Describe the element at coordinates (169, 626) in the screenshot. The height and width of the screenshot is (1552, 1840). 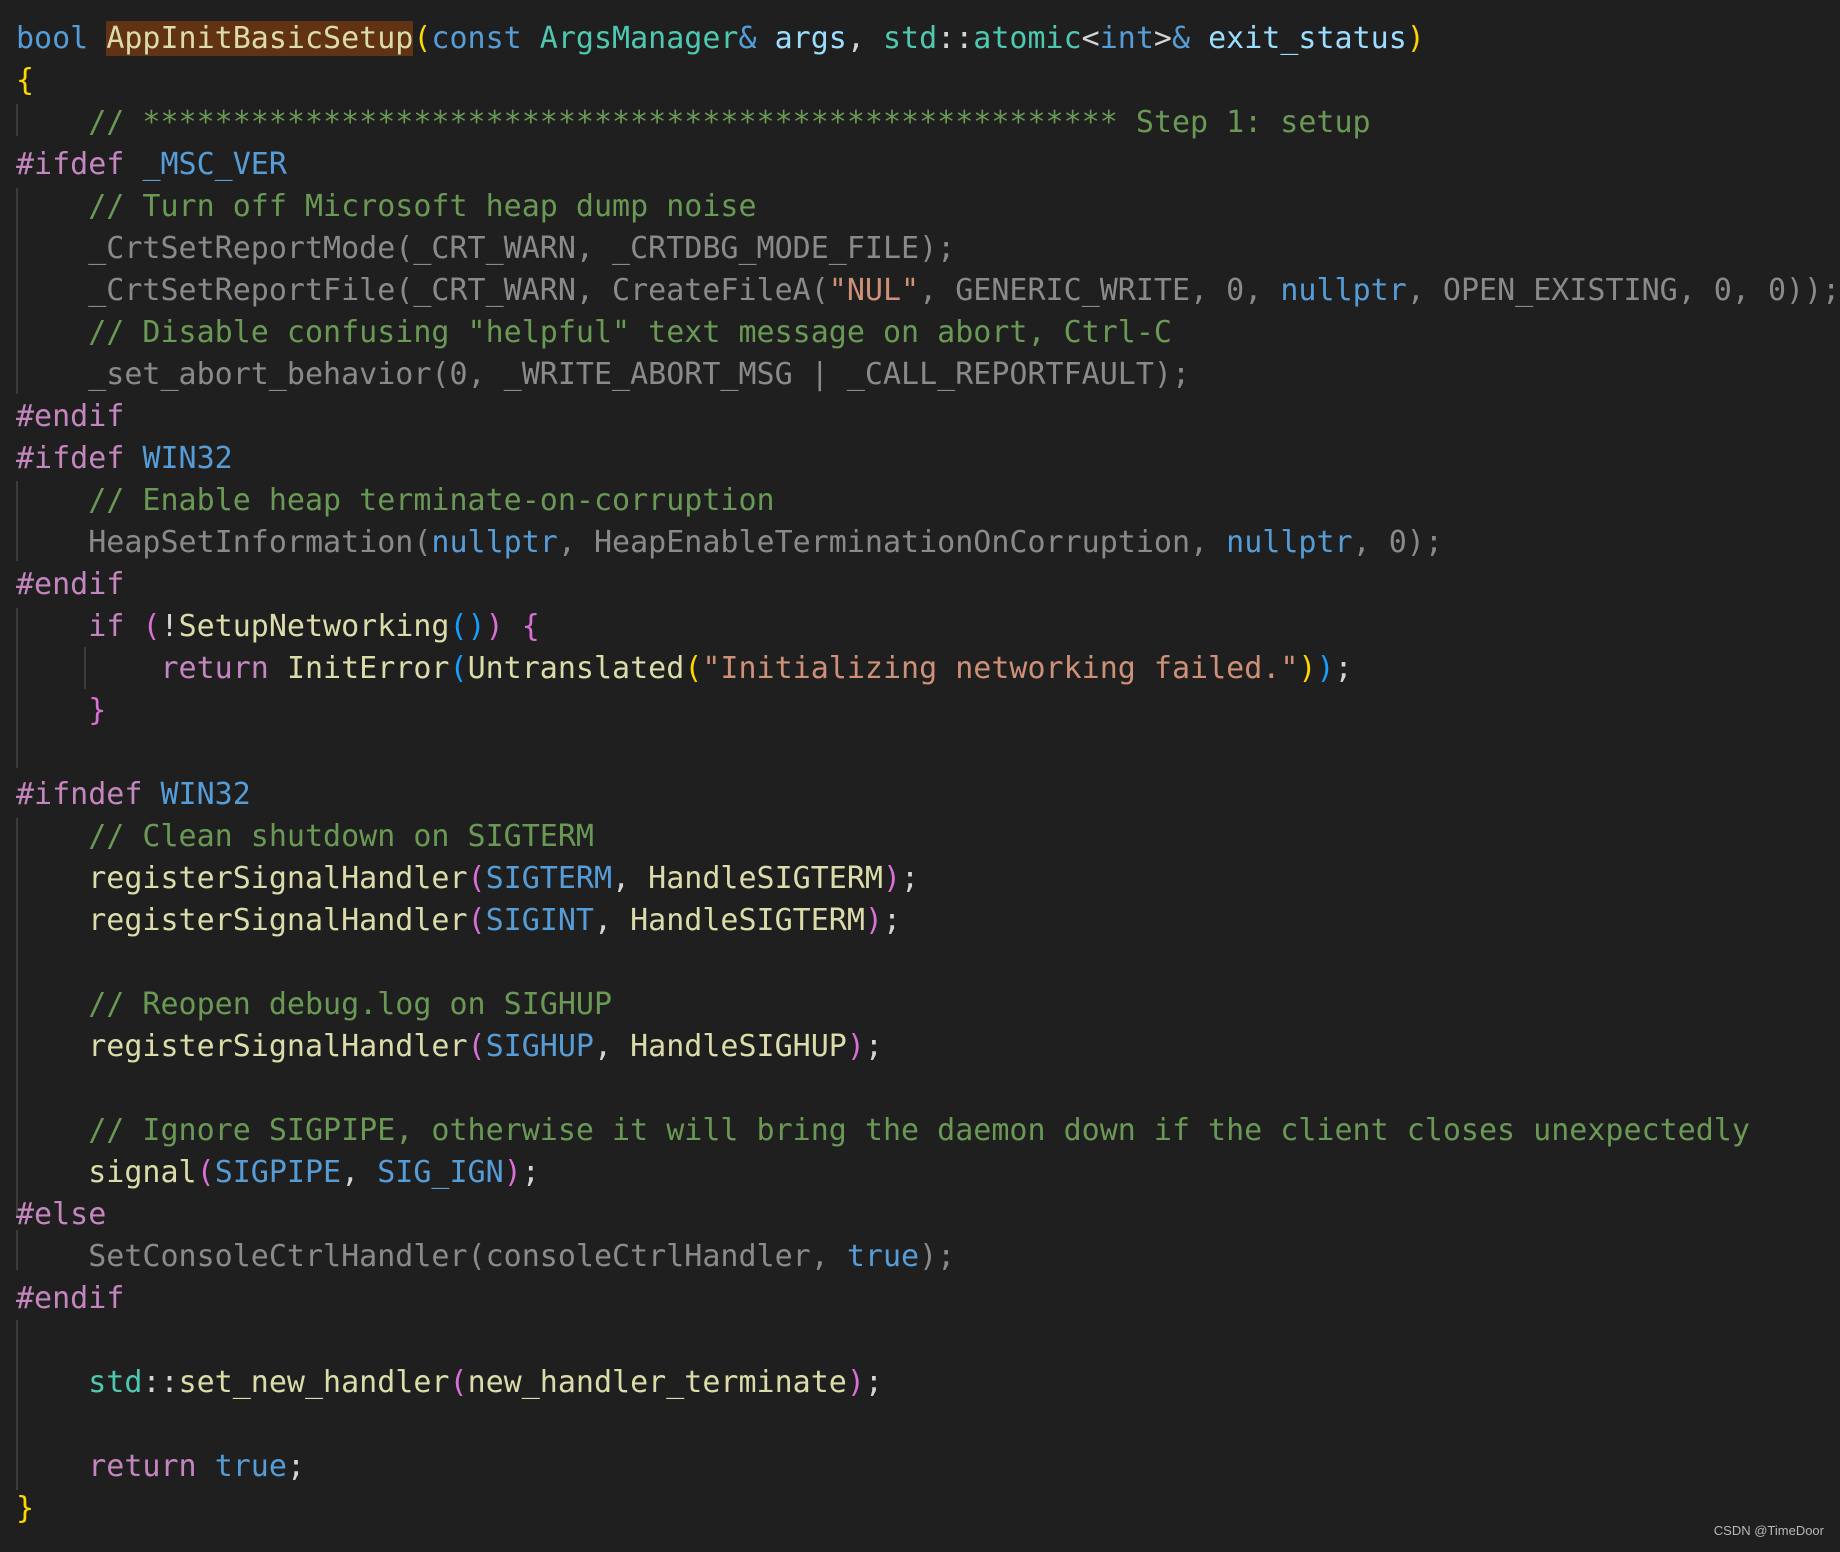
I see `code-token: !` at that location.